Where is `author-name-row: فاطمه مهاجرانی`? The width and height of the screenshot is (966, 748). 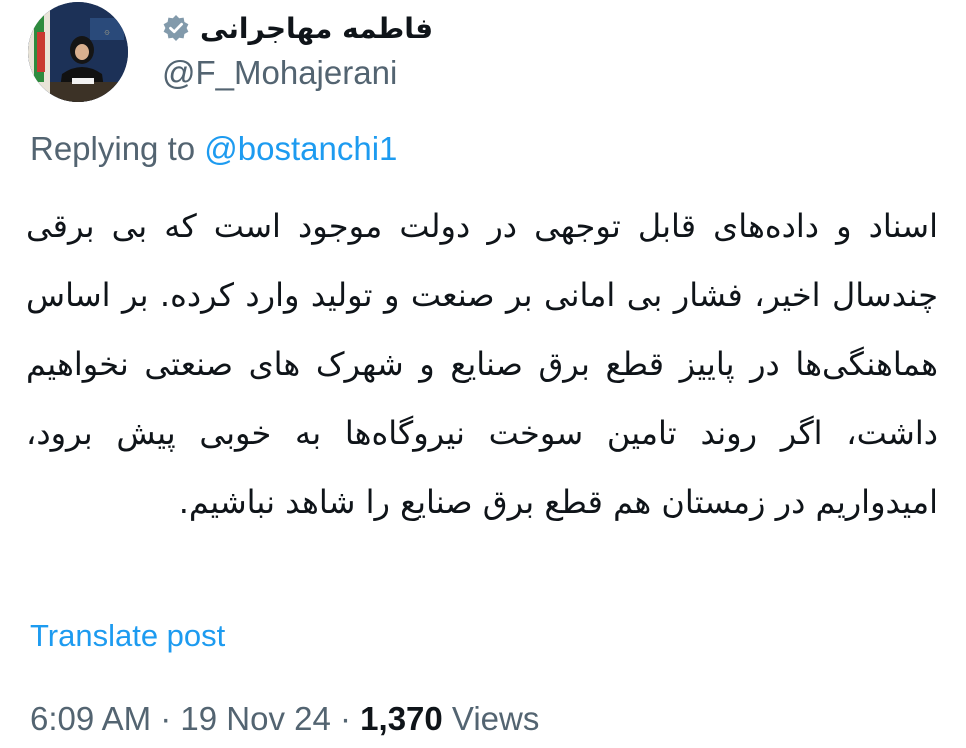 author-name-row: فاطمه مهاجرانی is located at coordinates (297, 28).